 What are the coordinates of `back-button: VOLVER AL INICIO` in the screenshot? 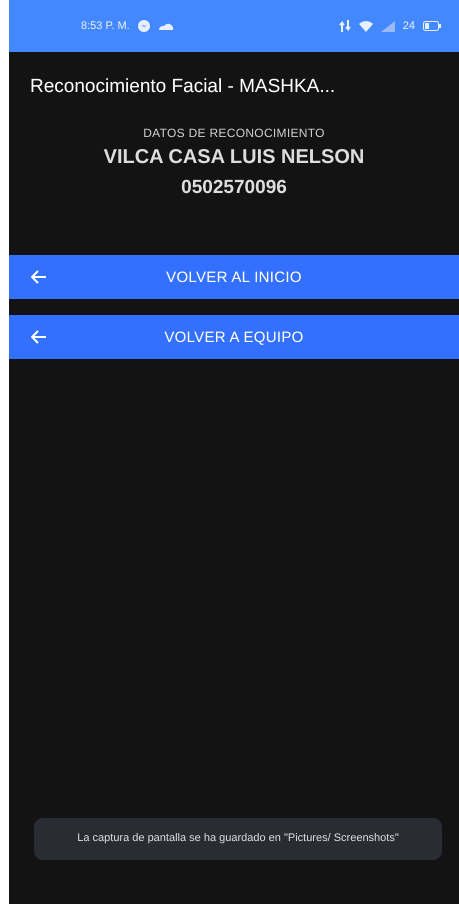 It's located at (234, 277).